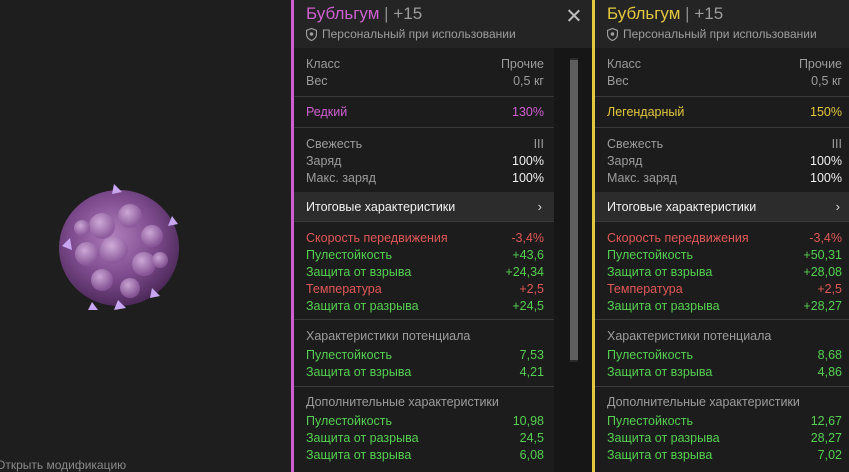  What do you see at coordinates (724, 421) in the screenshot?
I see `stat-row: Пулестойкость 12,67` at bounding box center [724, 421].